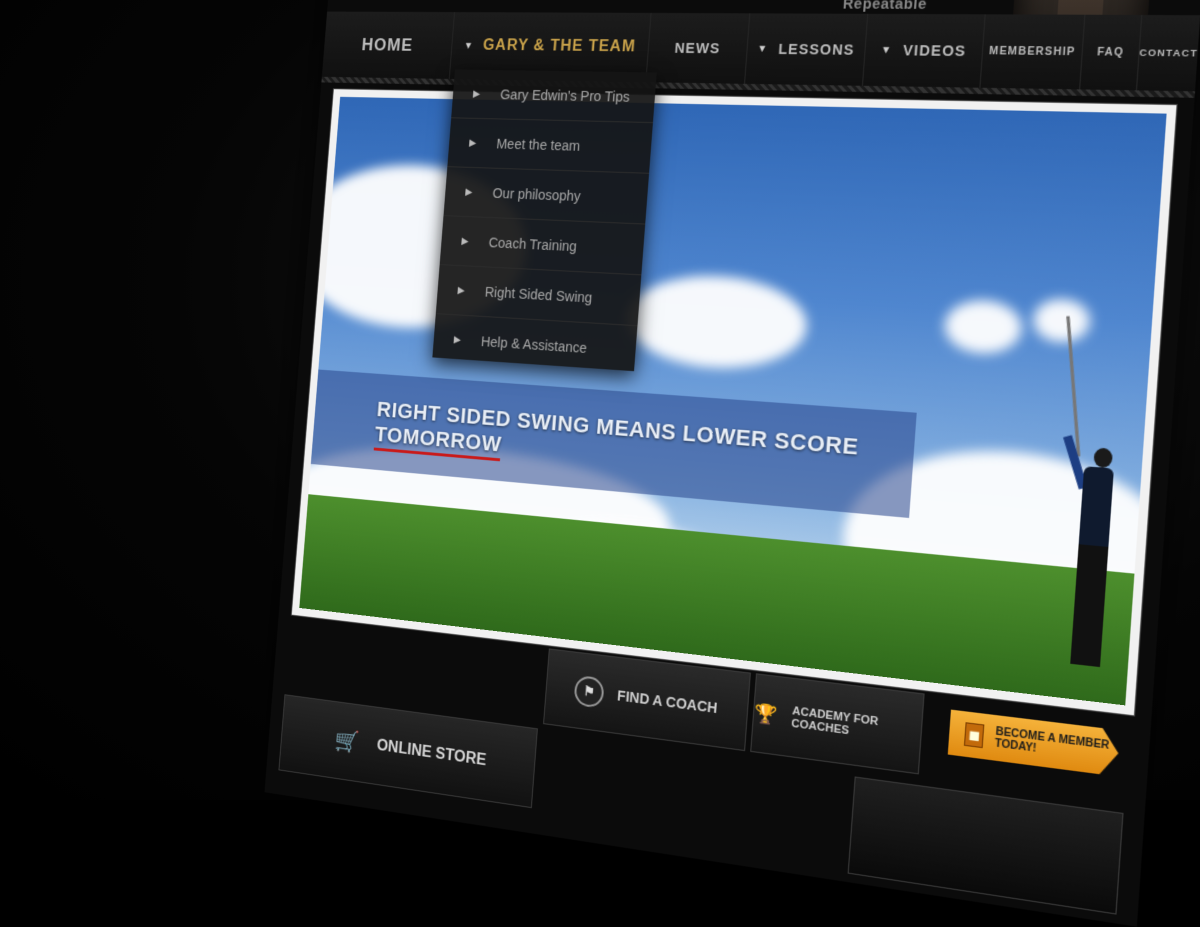  Describe the element at coordinates (533, 244) in the screenshot. I see `dropdown-item-label: Coach Training` at that location.